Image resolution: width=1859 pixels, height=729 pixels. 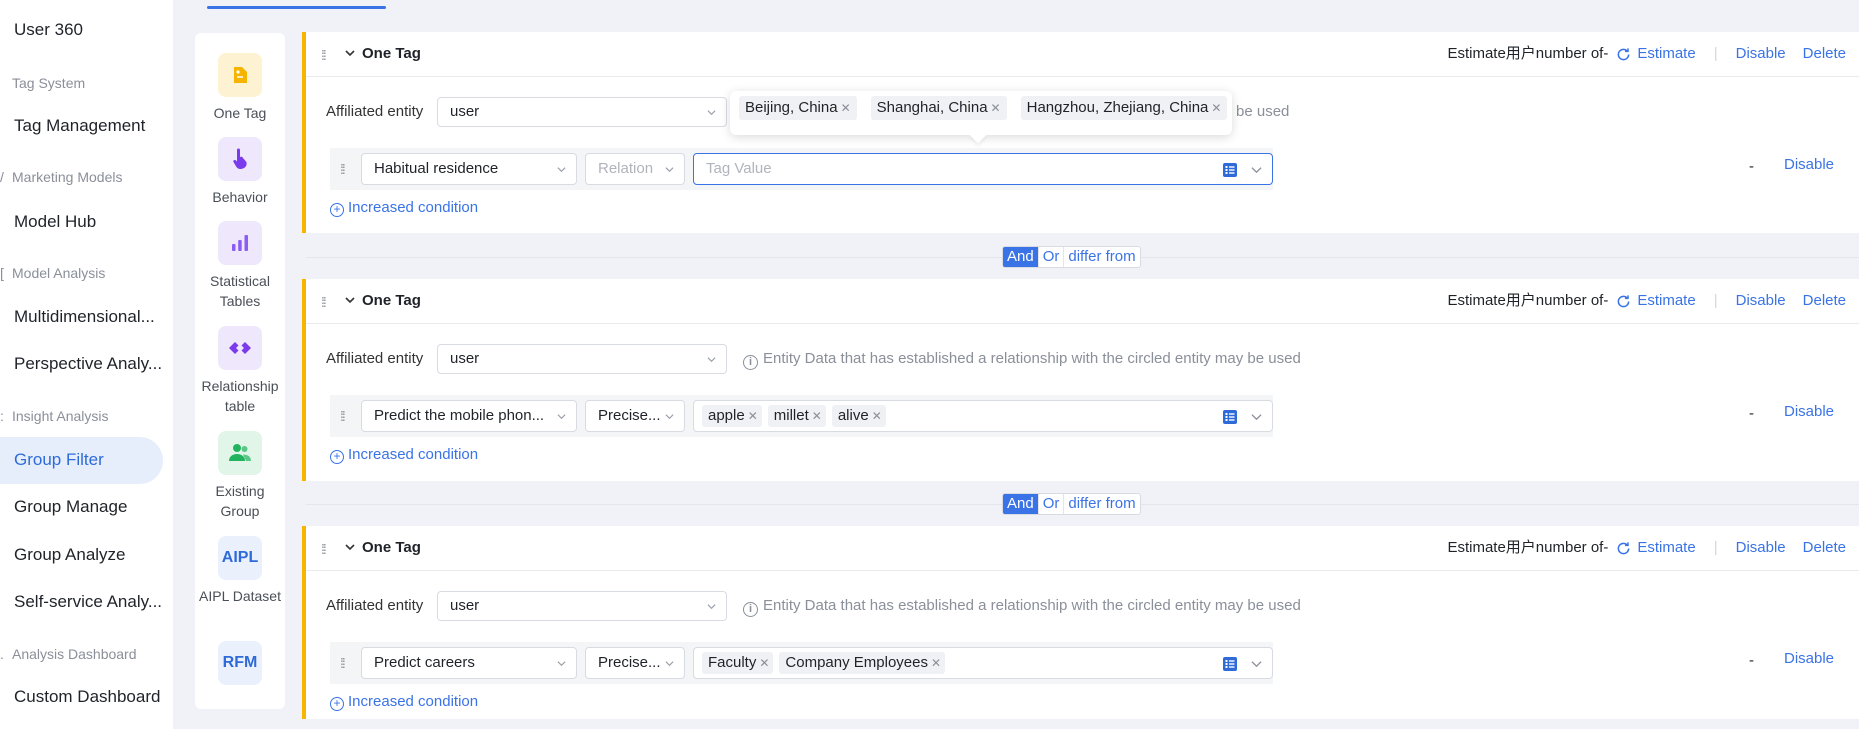 What do you see at coordinates (89, 460) in the screenshot?
I see `nav-group-filter: Group Filter` at bounding box center [89, 460].